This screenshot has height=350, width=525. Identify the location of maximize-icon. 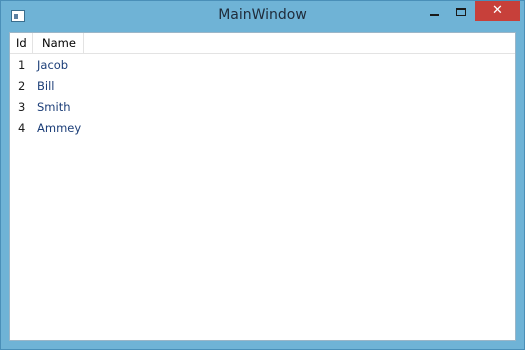
(461, 12).